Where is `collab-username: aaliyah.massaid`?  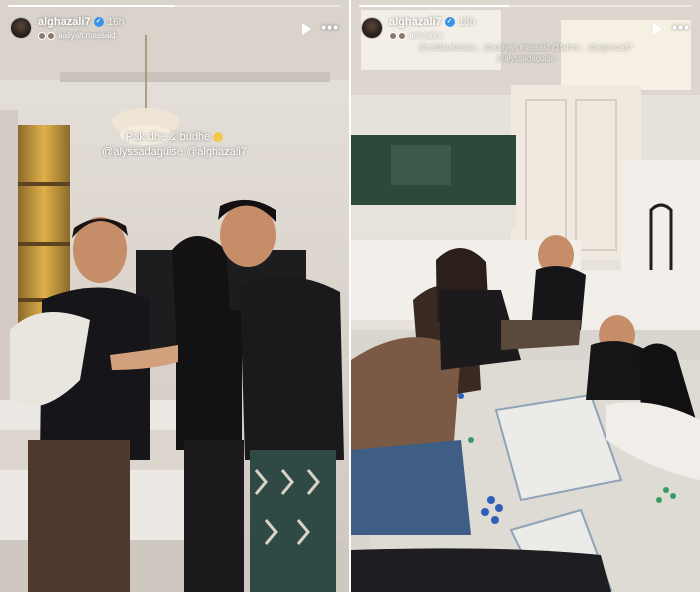
collab-username: aaliyah.massaid is located at coordinates (86, 35).